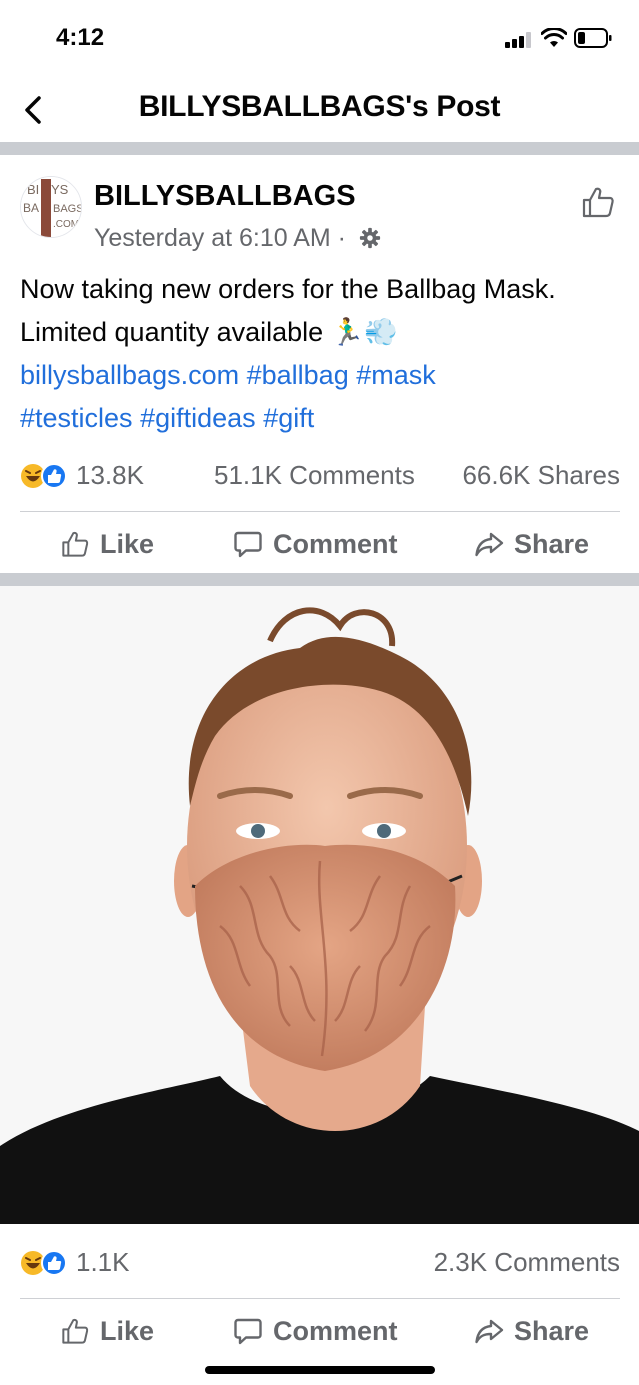 The height and width of the screenshot is (1385, 639). I want to click on post-text-line: Limited quantity available 🏃‍♂️💨, so click(209, 332).